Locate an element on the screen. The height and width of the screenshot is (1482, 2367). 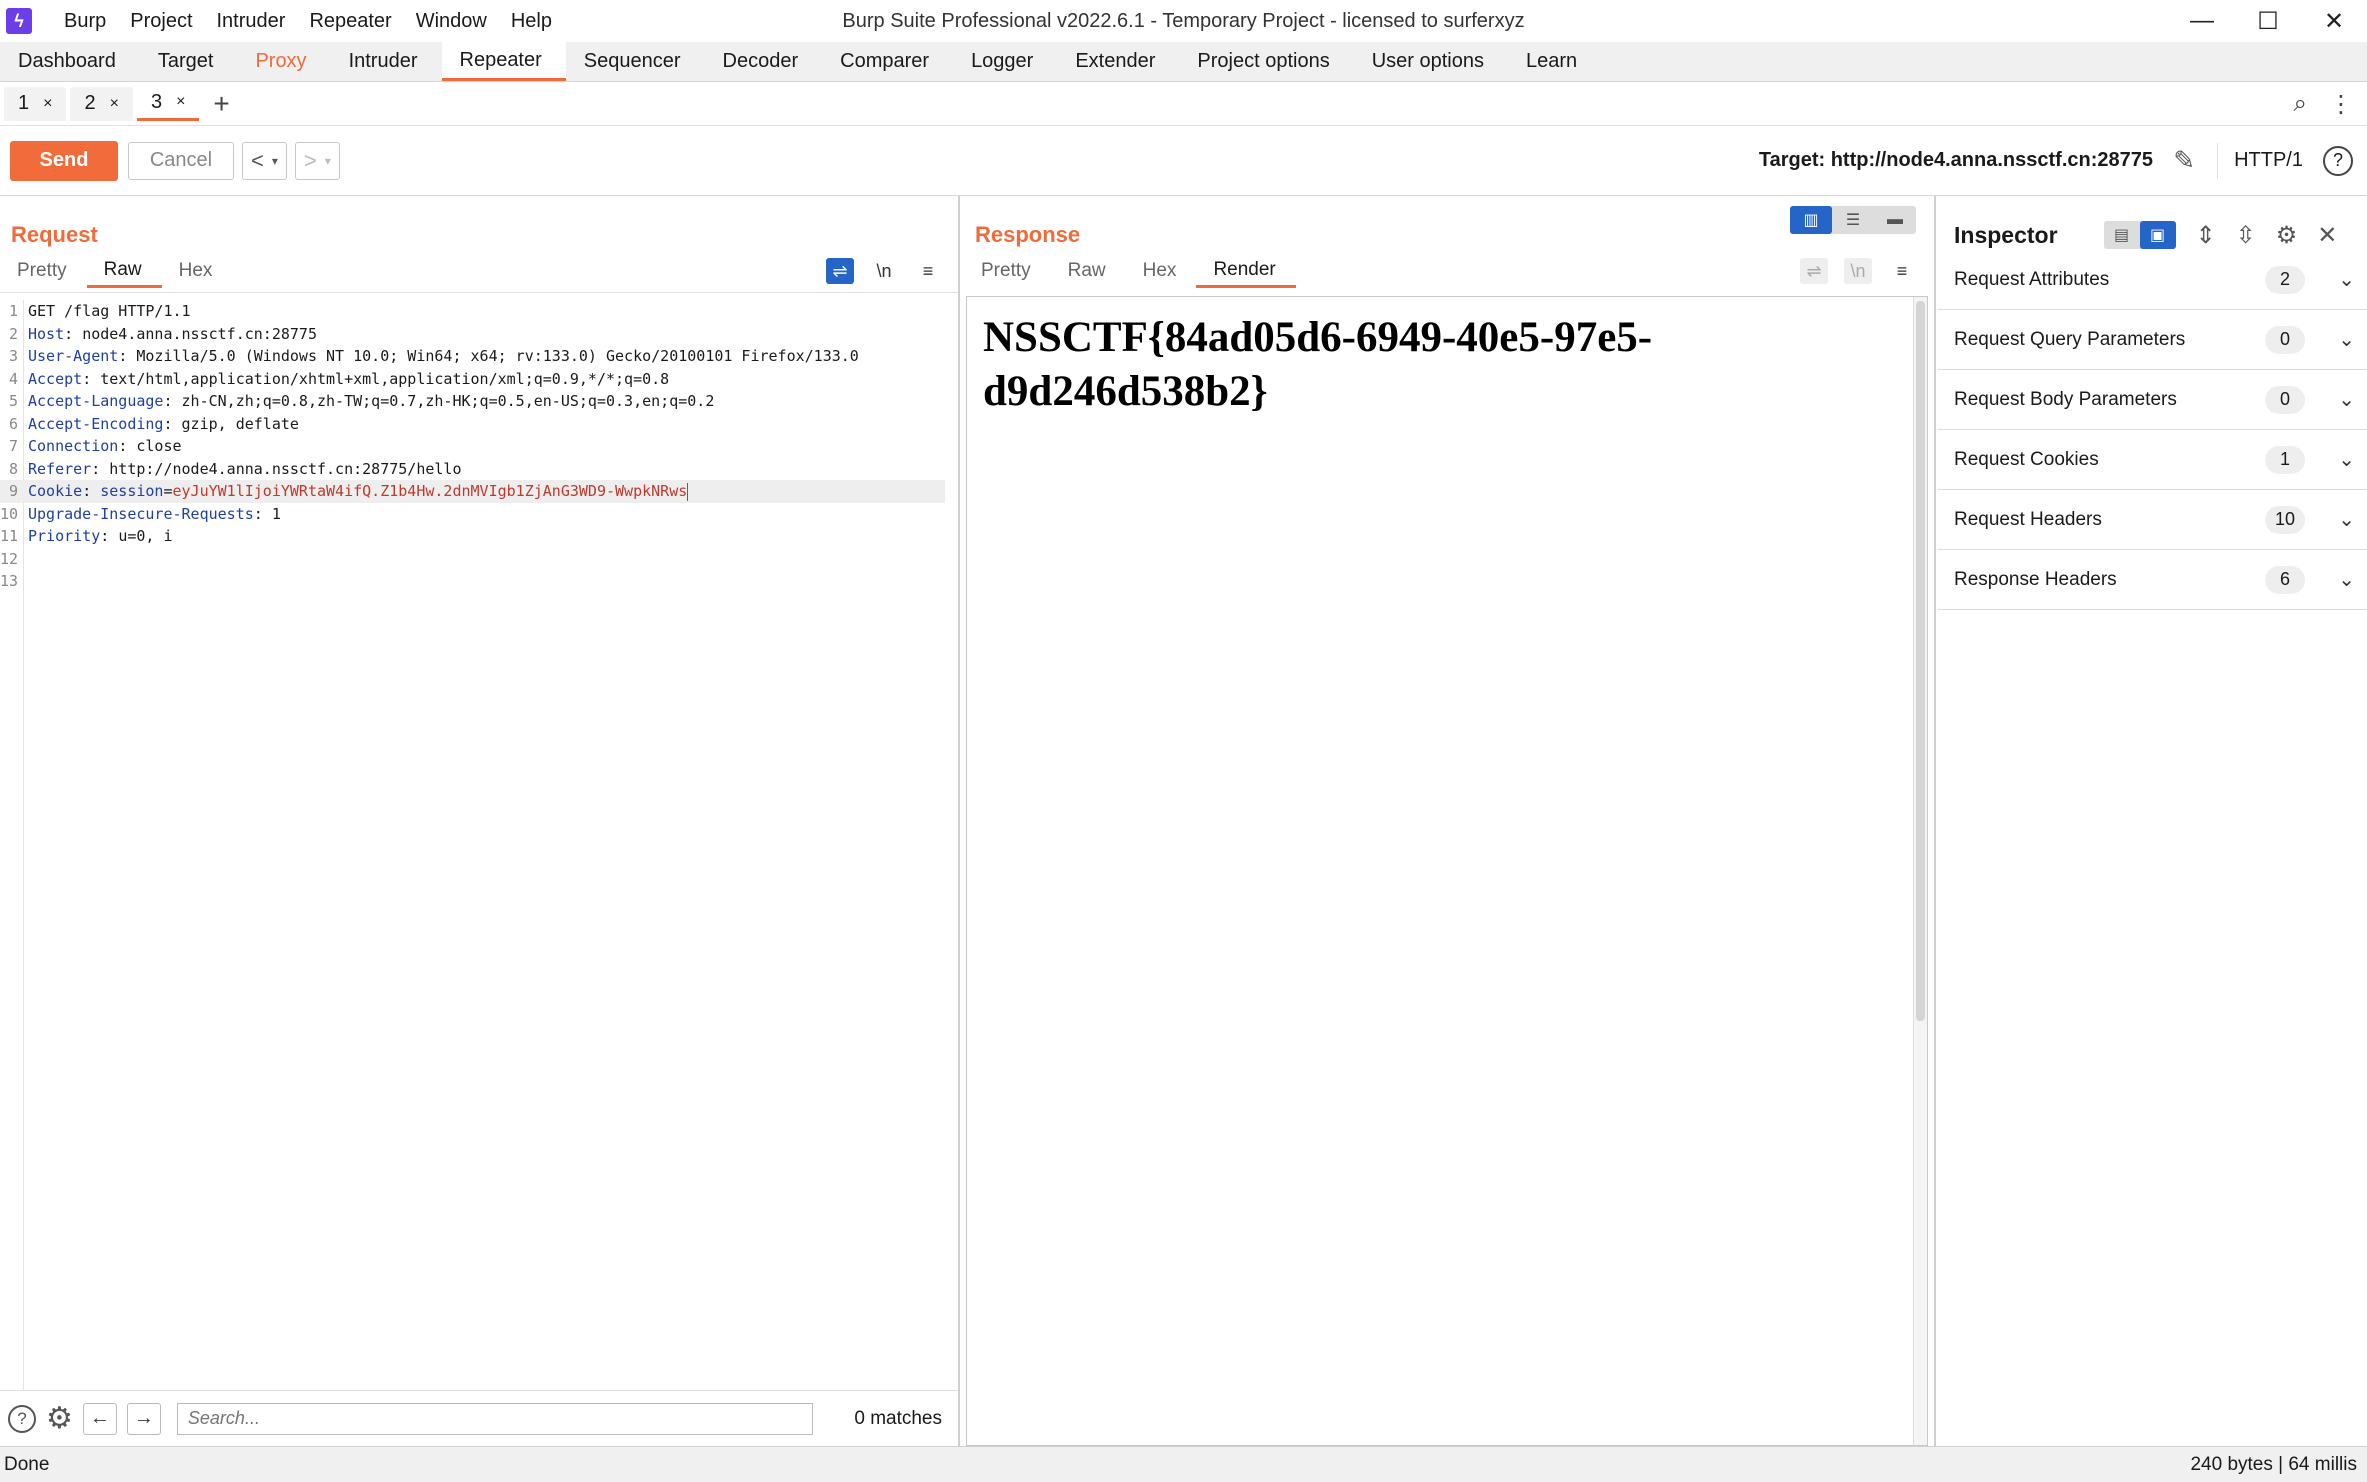
tab-extender: Extender is located at coordinates (1118, 61).